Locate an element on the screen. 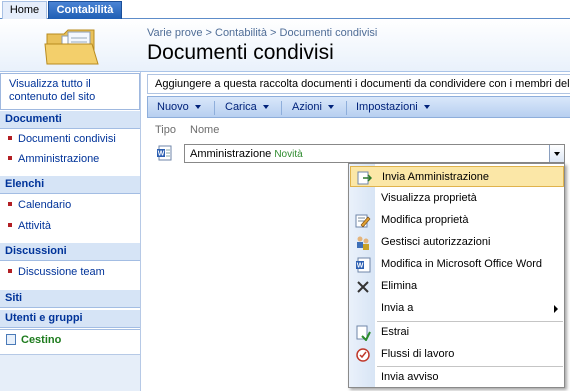  menu-item-label: Invia Amministrazione is located at coordinates (435, 177).